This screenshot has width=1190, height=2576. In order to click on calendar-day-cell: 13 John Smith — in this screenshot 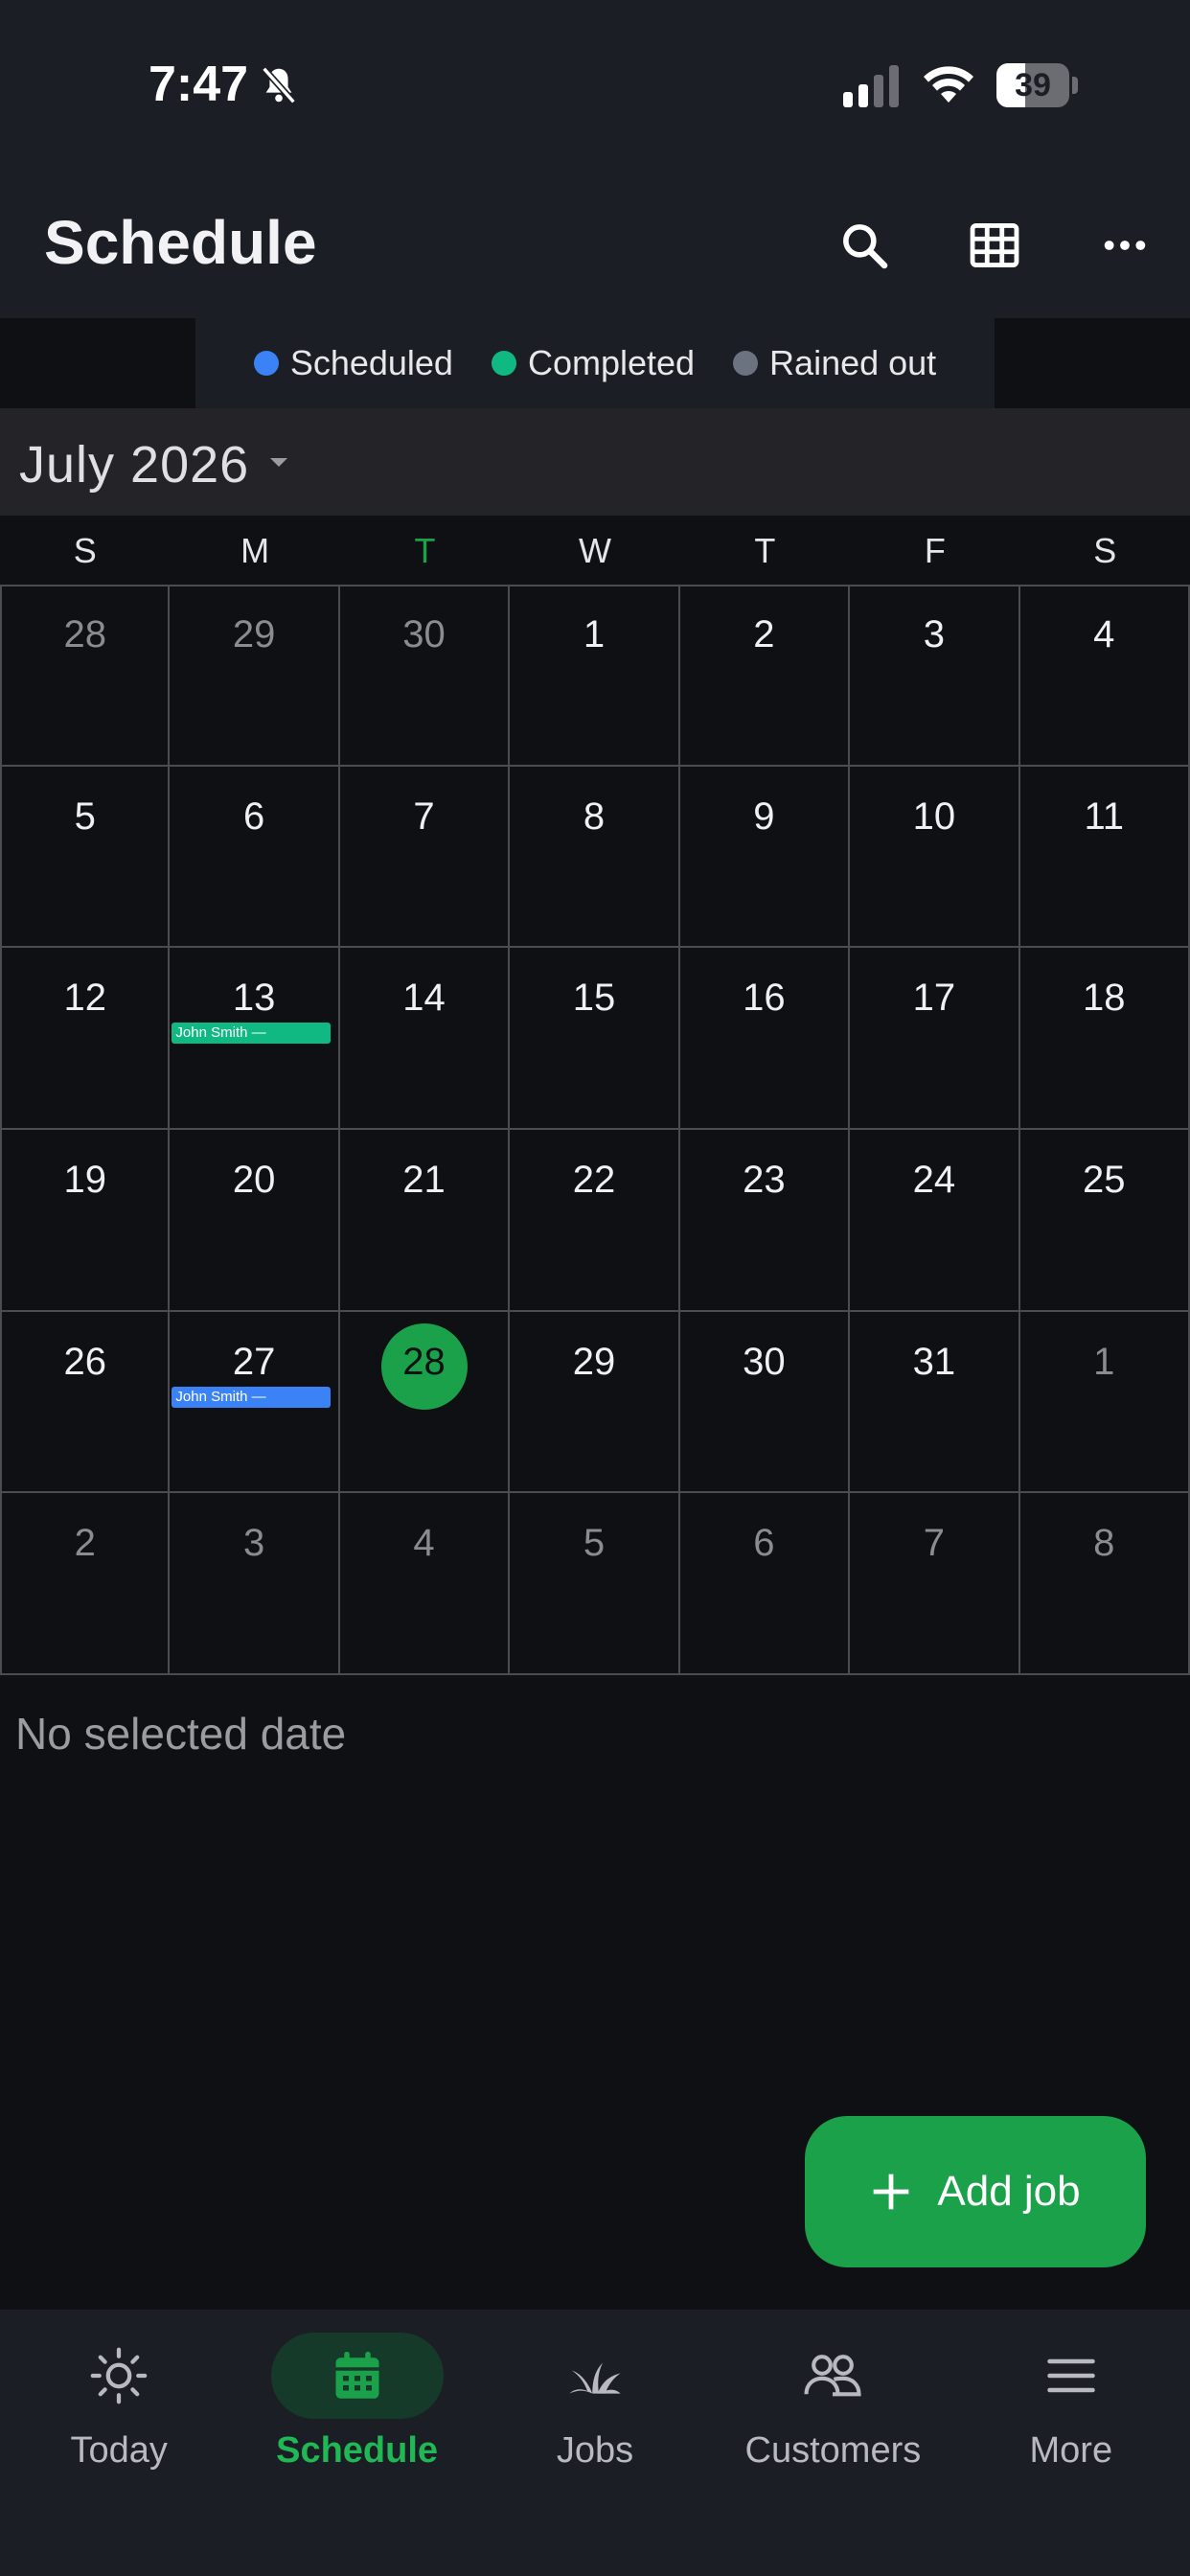, I will do `click(255, 1039)`.